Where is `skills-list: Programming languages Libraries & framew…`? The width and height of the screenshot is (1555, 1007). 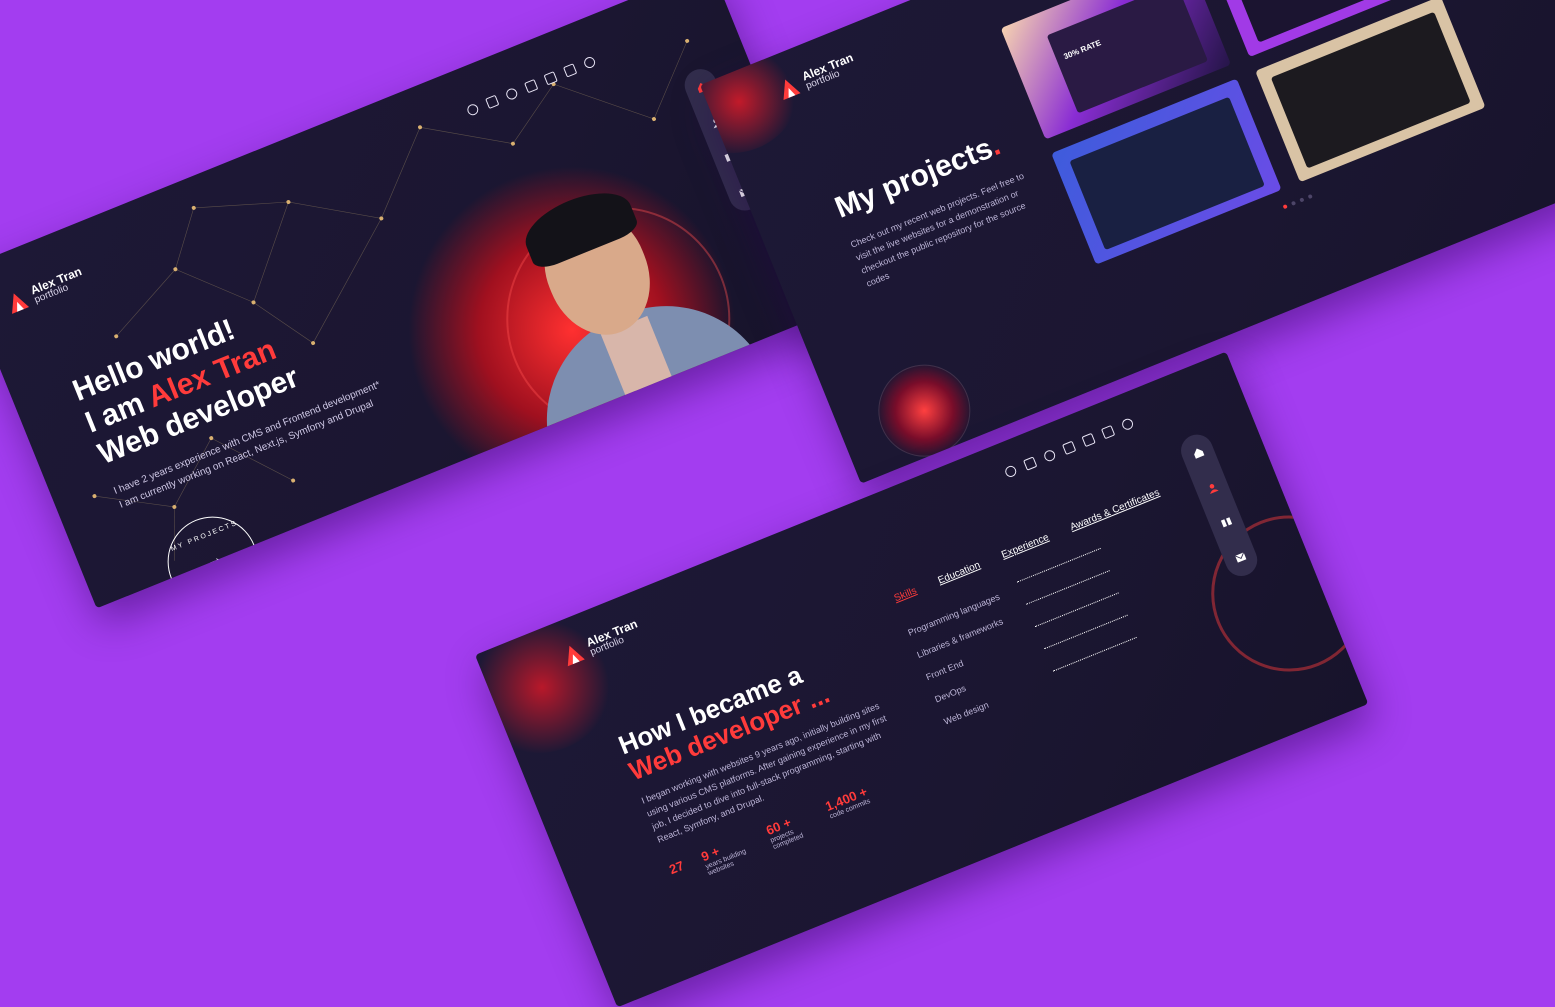
skills-list: Programming languages Libraries & framew… is located at coordinates (1024, 638).